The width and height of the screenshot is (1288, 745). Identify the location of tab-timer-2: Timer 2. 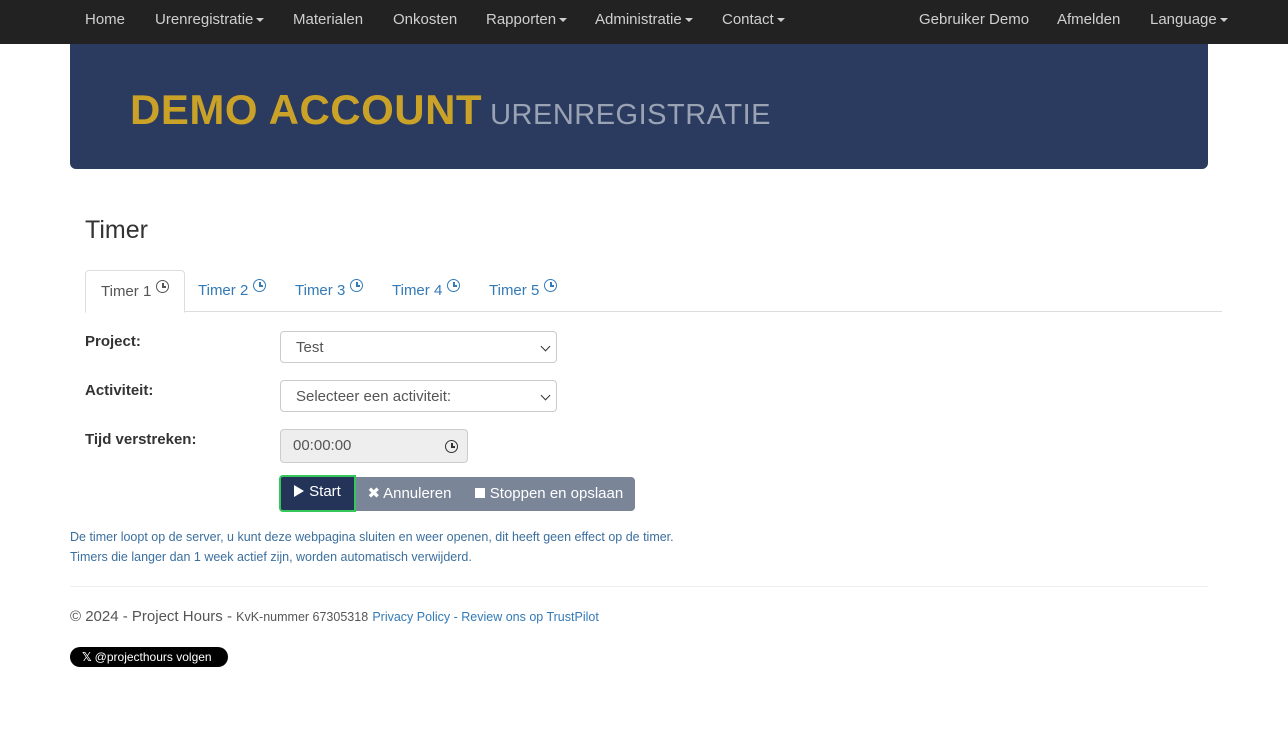
(232, 290).